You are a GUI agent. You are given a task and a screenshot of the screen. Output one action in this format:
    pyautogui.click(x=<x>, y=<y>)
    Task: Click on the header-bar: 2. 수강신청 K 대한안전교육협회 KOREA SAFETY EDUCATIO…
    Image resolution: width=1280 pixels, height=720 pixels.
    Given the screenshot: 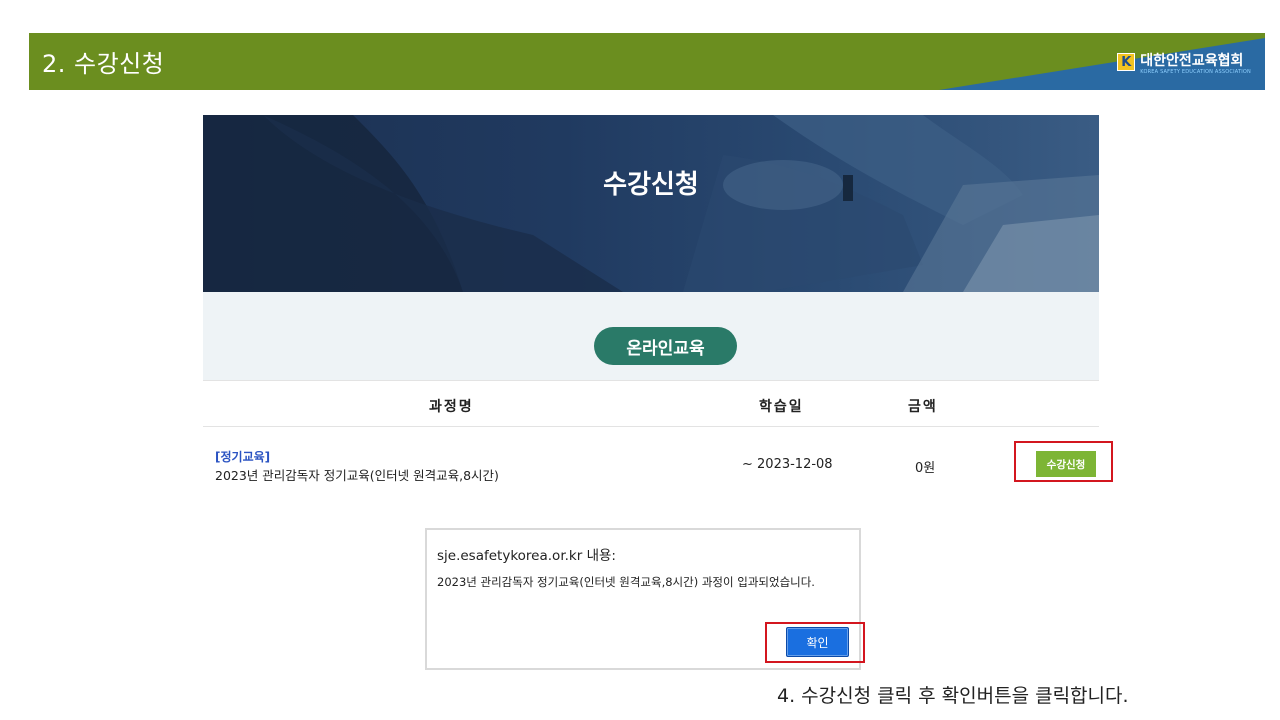 What is the action you would take?
    pyautogui.click(x=647, y=61)
    